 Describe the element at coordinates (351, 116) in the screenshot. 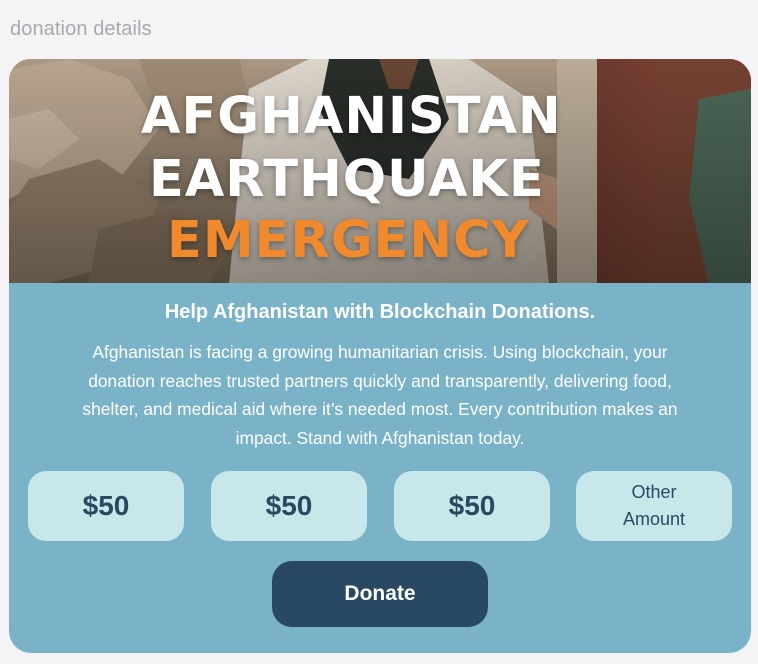

I see `hero-title-line1: AFGHANISTAN` at that location.